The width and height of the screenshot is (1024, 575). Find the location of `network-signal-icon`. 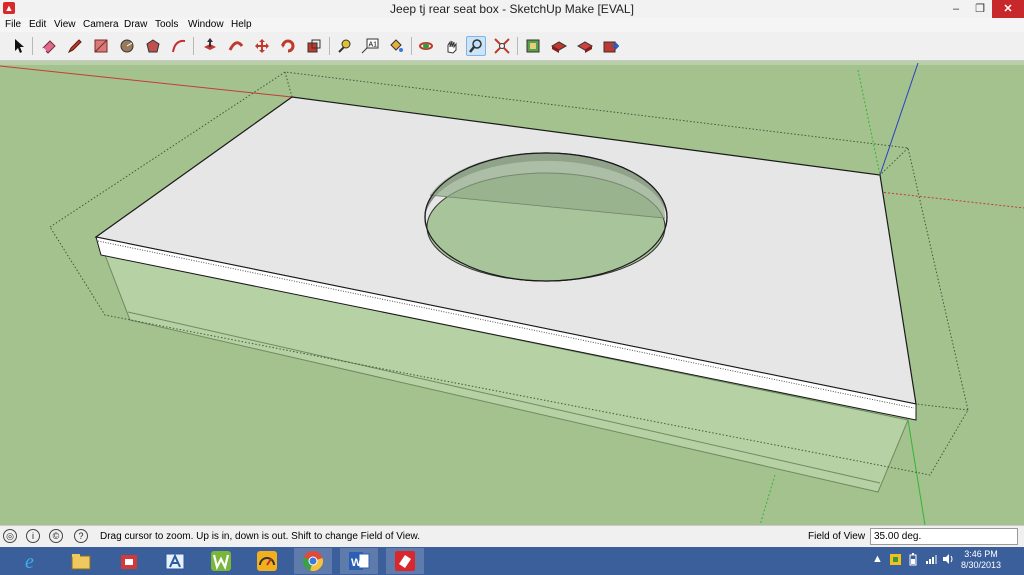

network-signal-icon is located at coordinates (931, 560).